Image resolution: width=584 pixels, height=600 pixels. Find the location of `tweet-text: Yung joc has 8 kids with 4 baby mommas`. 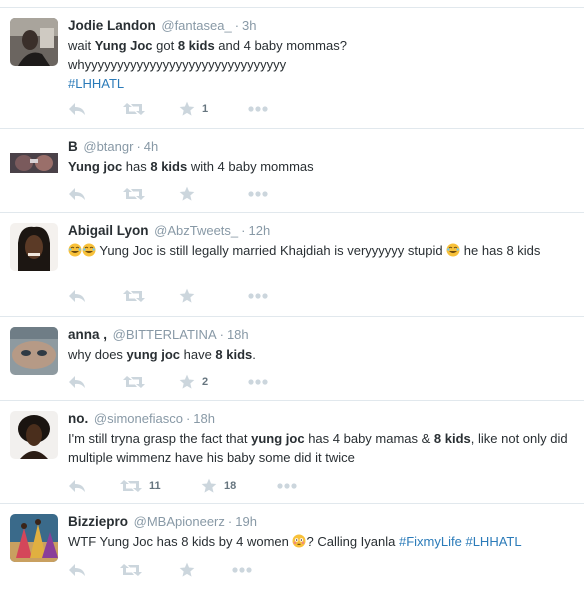

tweet-text: Yung joc has 8 kids with 4 baby mommas is located at coordinates (191, 166).